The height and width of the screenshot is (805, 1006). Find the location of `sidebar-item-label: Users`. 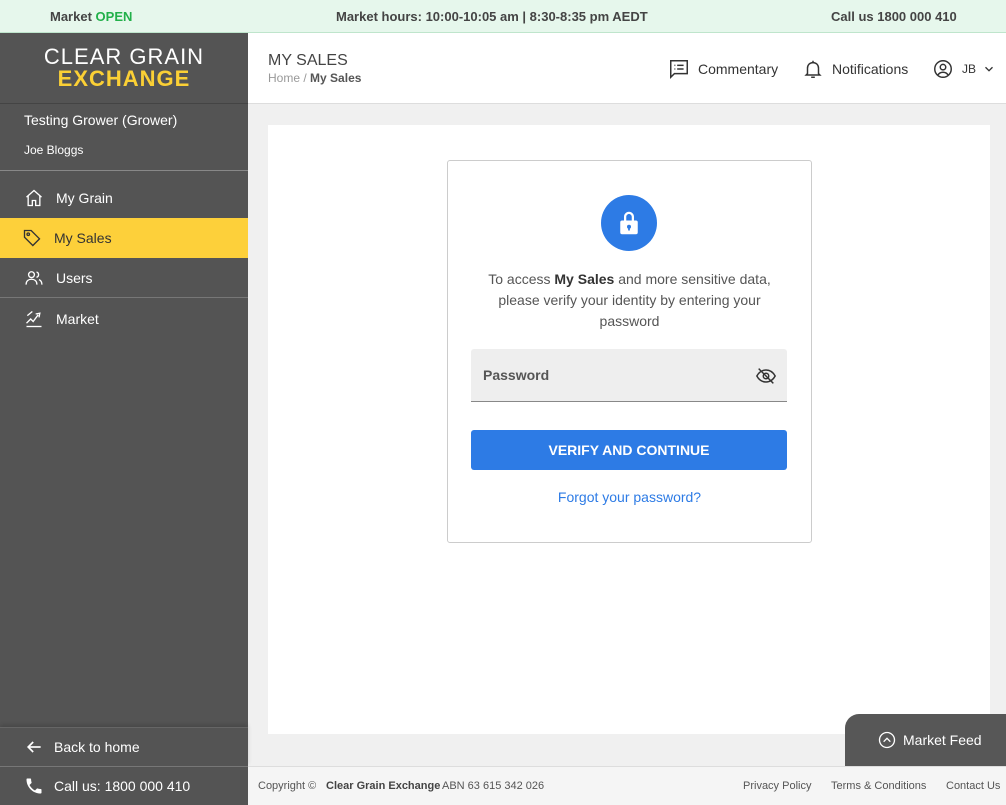

sidebar-item-label: Users is located at coordinates (74, 277).